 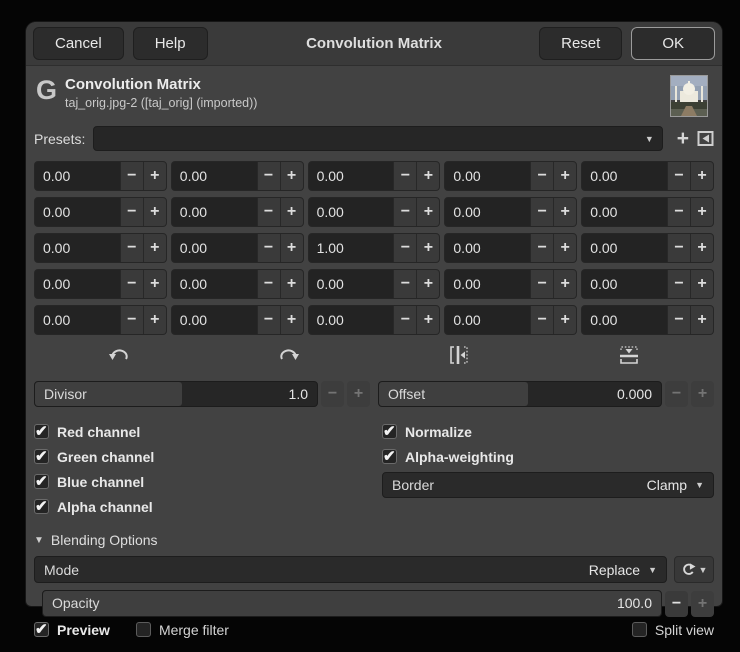 I want to click on matrix-entry-1-1: 0.00, so click(x=214, y=212).